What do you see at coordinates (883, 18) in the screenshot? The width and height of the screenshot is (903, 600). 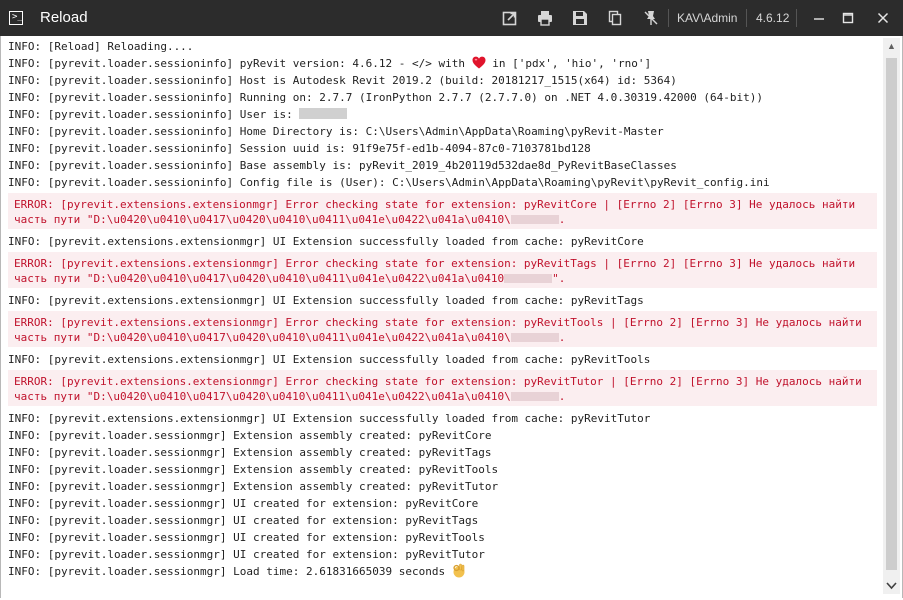 I see `close-button` at bounding box center [883, 18].